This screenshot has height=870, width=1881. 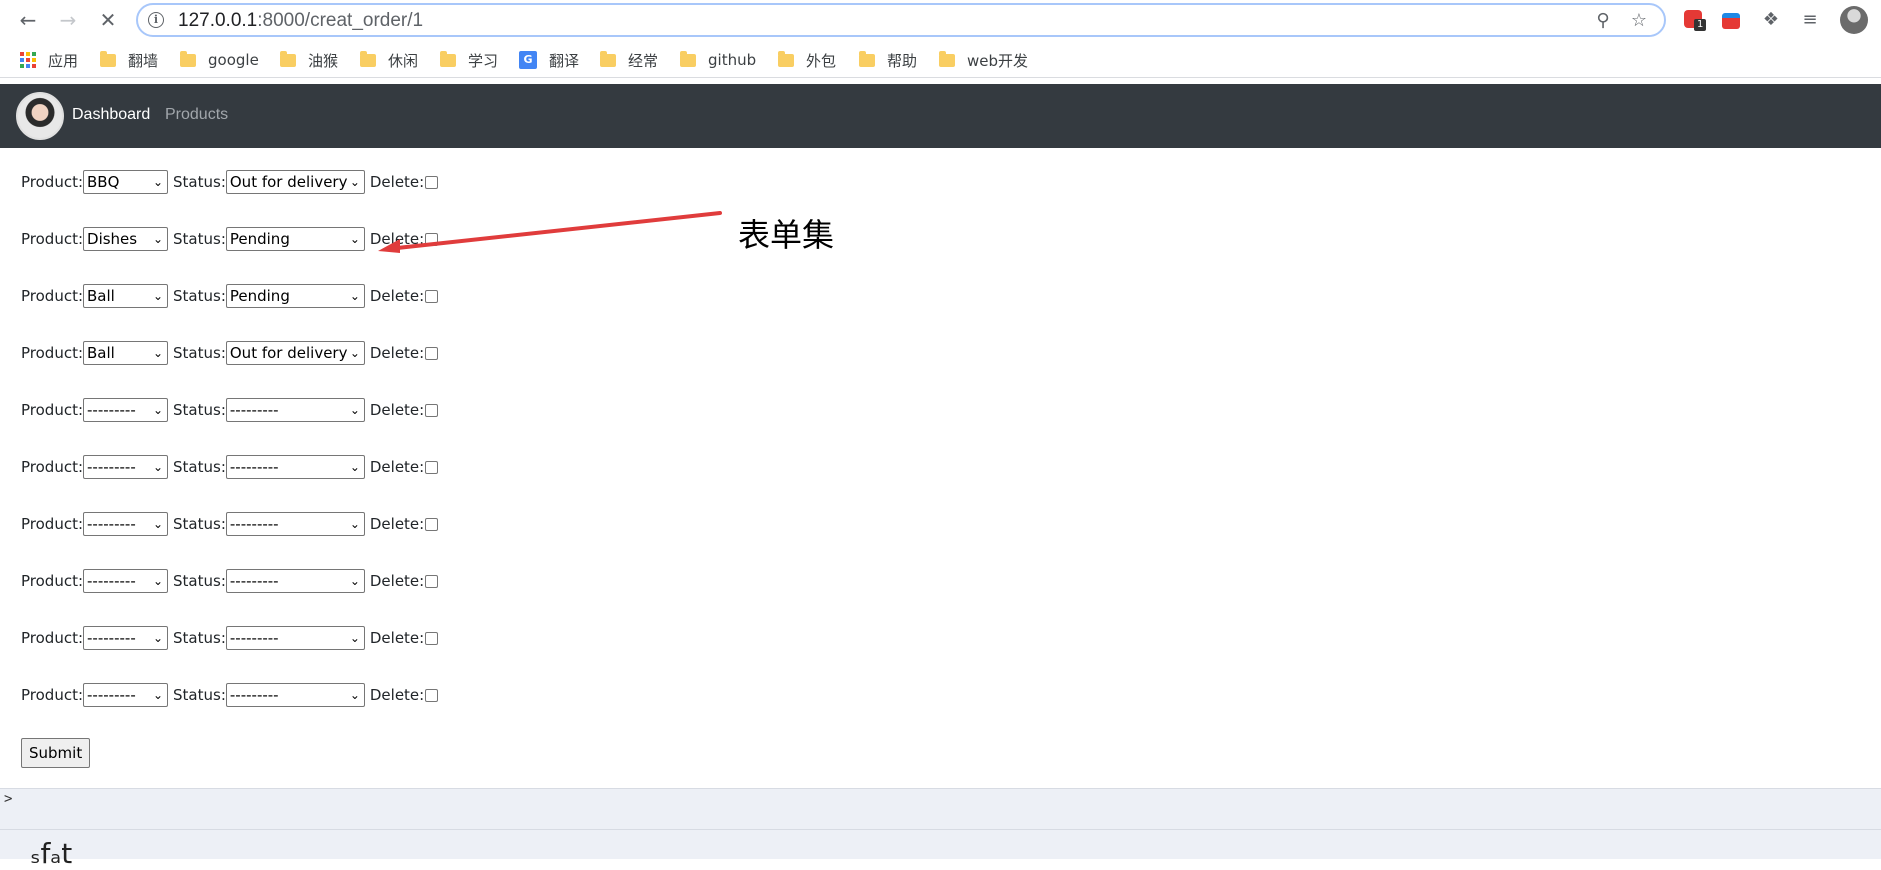 What do you see at coordinates (821, 60) in the screenshot?
I see `bookmark-label: 外包` at bounding box center [821, 60].